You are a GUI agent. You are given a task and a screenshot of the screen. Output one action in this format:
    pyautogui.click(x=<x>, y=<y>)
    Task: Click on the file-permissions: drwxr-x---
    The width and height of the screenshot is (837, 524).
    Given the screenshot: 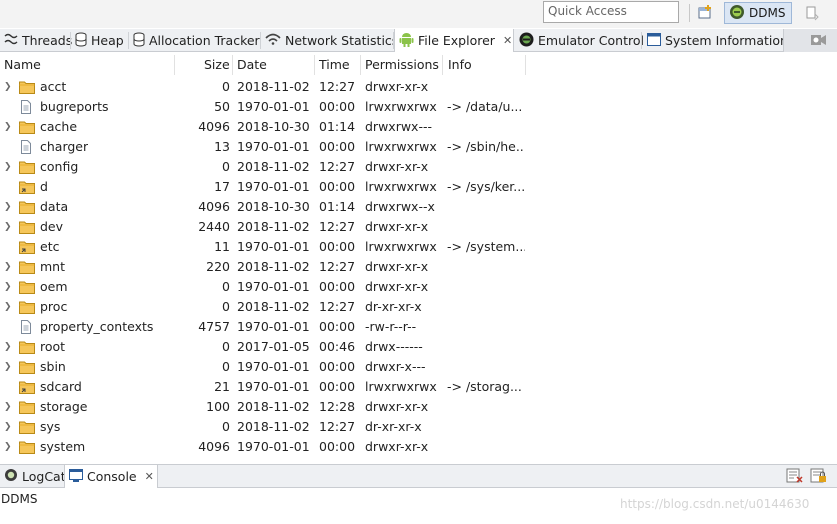 What is the action you would take?
    pyautogui.click(x=395, y=366)
    